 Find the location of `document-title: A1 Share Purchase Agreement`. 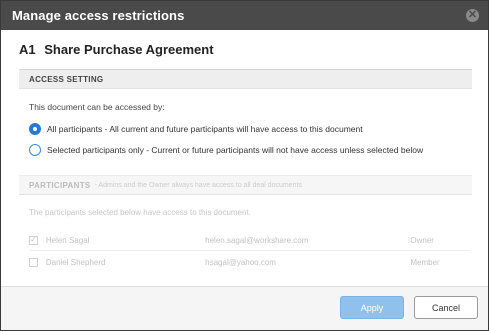

document-title: A1 Share Purchase Agreement is located at coordinates (116, 49).